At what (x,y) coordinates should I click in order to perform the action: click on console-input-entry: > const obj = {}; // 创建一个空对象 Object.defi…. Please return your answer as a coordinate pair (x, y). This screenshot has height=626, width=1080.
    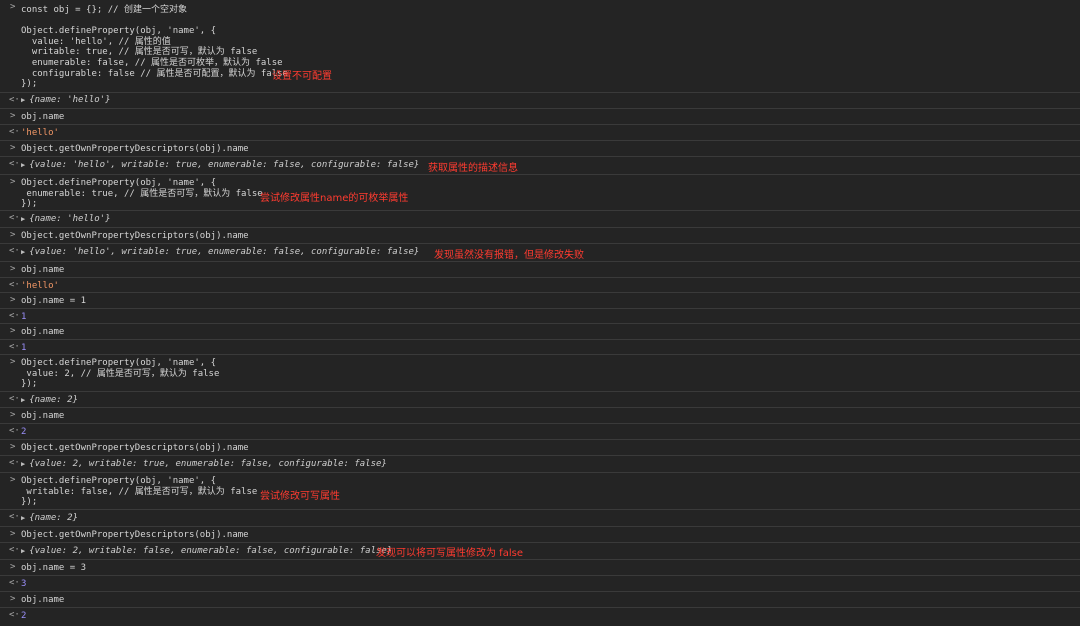
    Looking at the image, I should click on (540, 46).